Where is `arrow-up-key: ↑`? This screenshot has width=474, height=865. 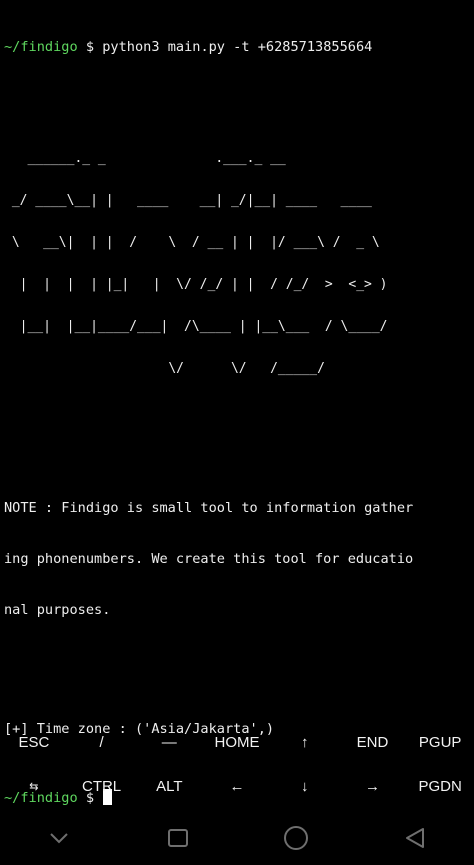
arrow-up-key: ↑ is located at coordinates (305, 742).